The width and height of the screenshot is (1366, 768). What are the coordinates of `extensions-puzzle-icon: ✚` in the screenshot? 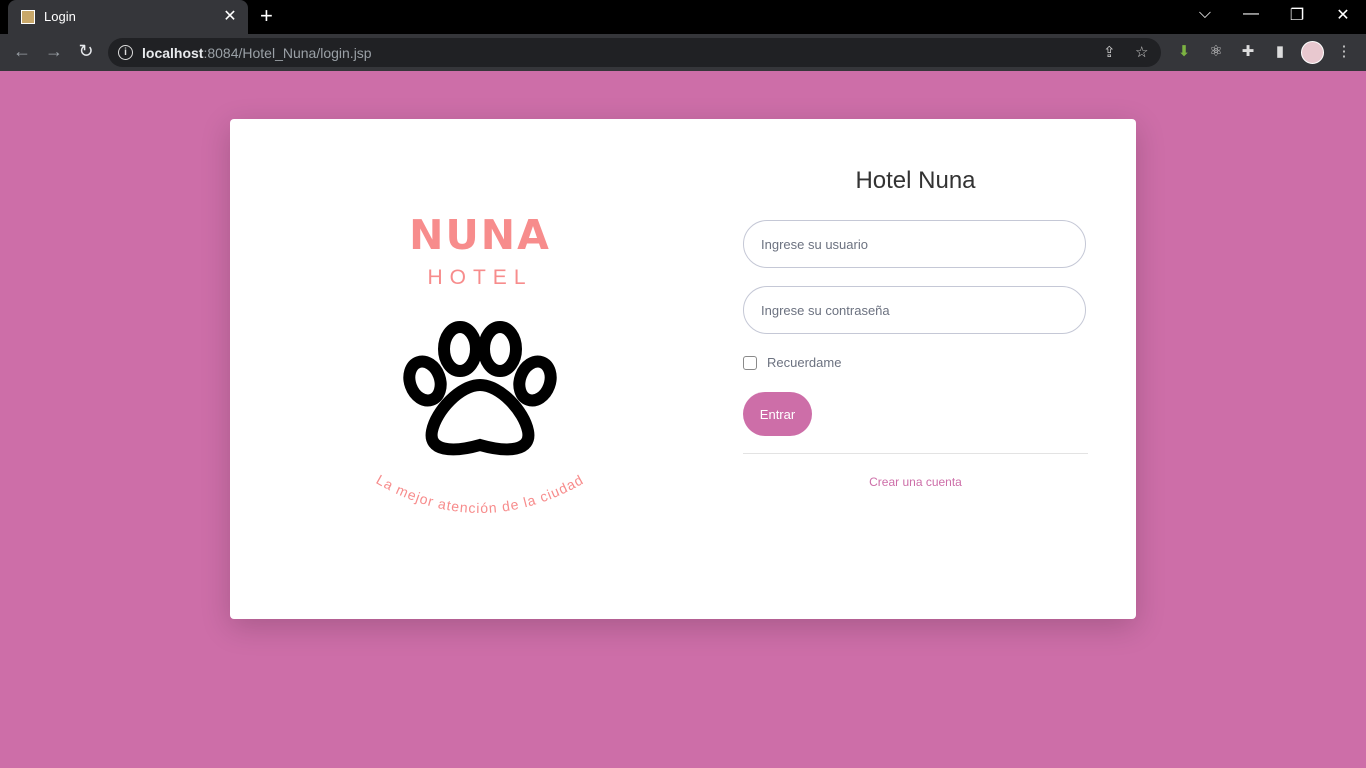 It's located at (1248, 51).